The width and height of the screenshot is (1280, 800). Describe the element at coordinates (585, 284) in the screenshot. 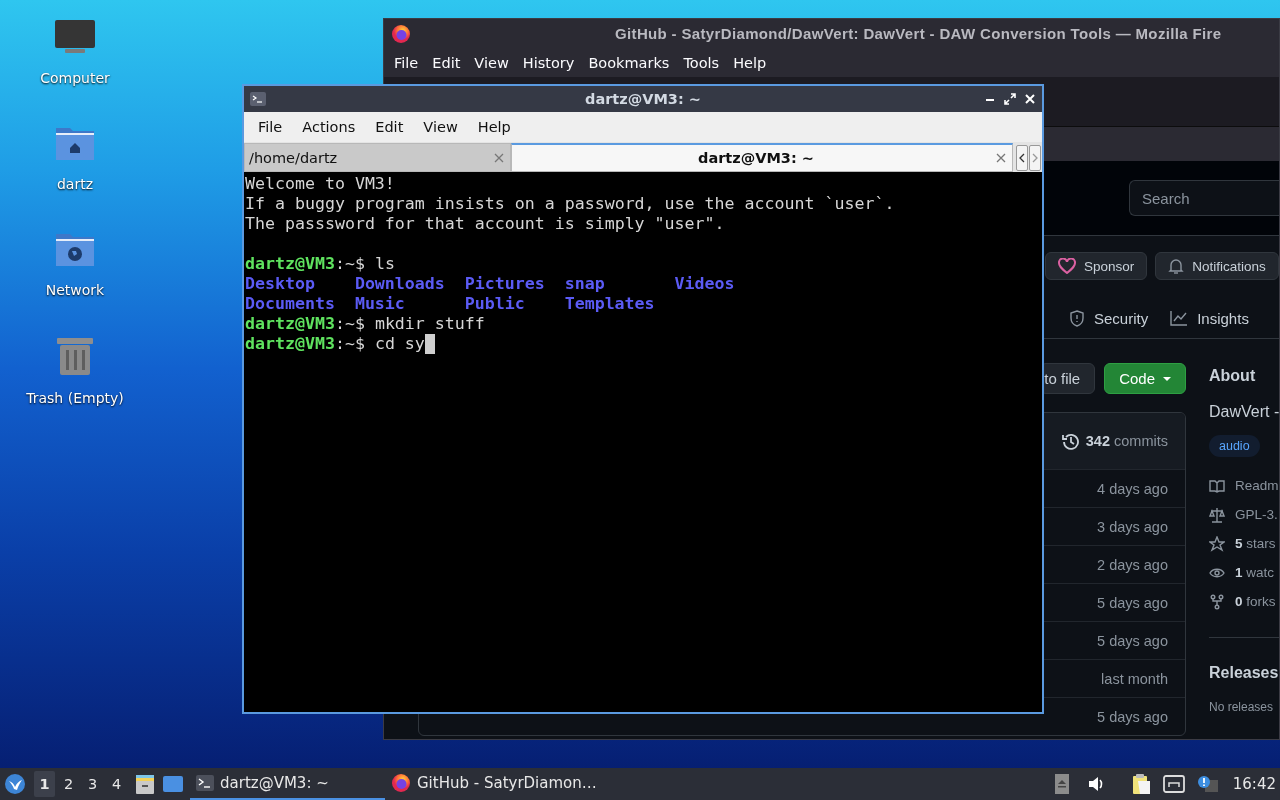

I see `directory-name: snap` at that location.